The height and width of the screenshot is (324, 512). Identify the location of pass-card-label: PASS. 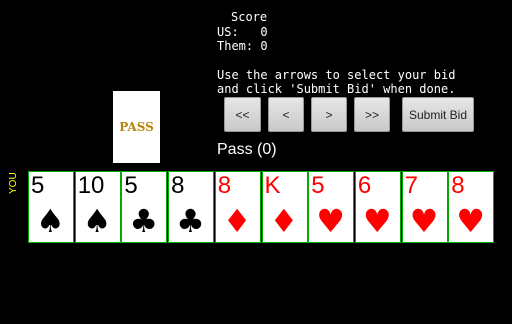
(136, 127).